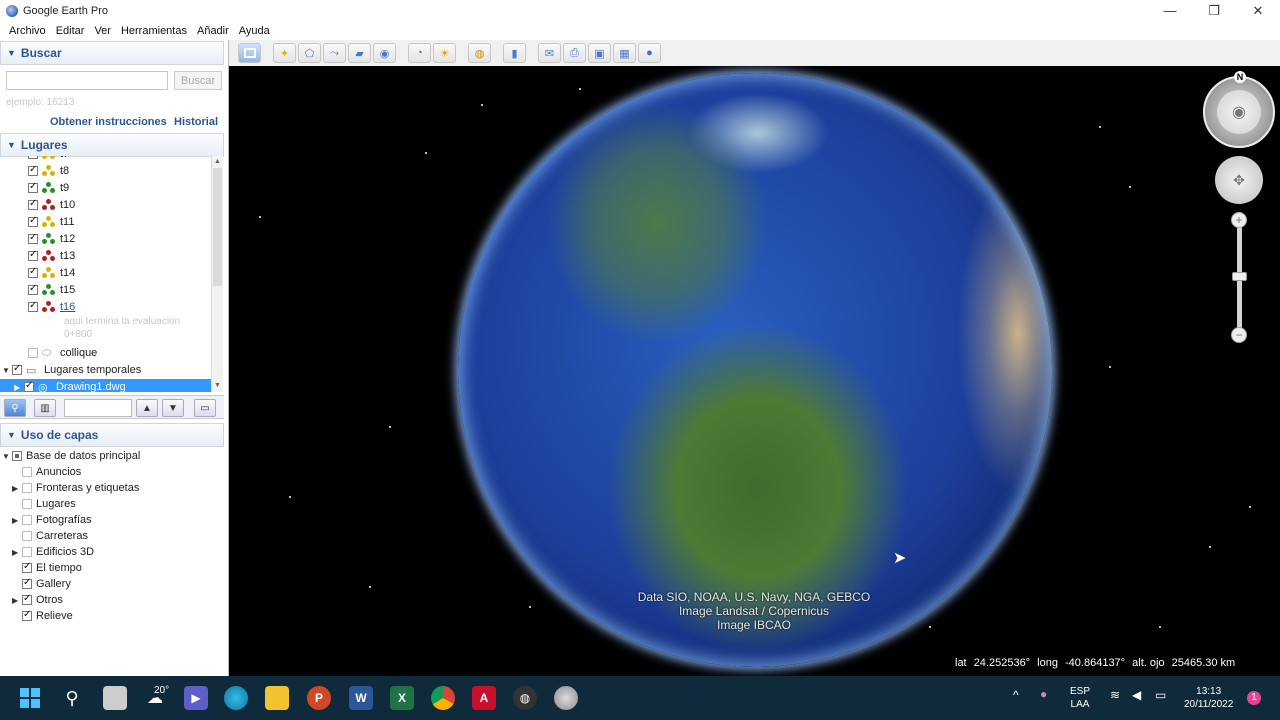 The width and height of the screenshot is (1280, 720). What do you see at coordinates (48, 171) in the screenshot?
I see `place-item: t8` at bounding box center [48, 171].